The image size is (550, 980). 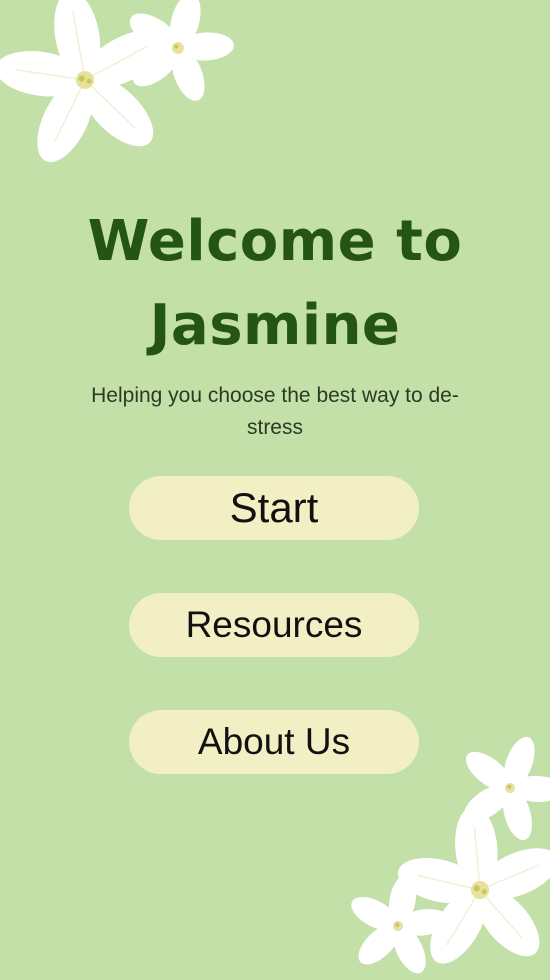 What do you see at coordinates (274, 742) in the screenshot?
I see `about-us-button: About Us` at bounding box center [274, 742].